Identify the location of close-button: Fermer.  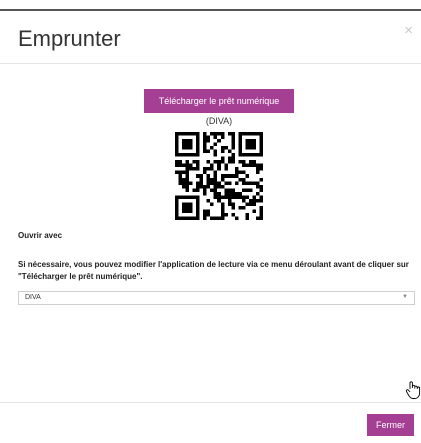
(390, 425).